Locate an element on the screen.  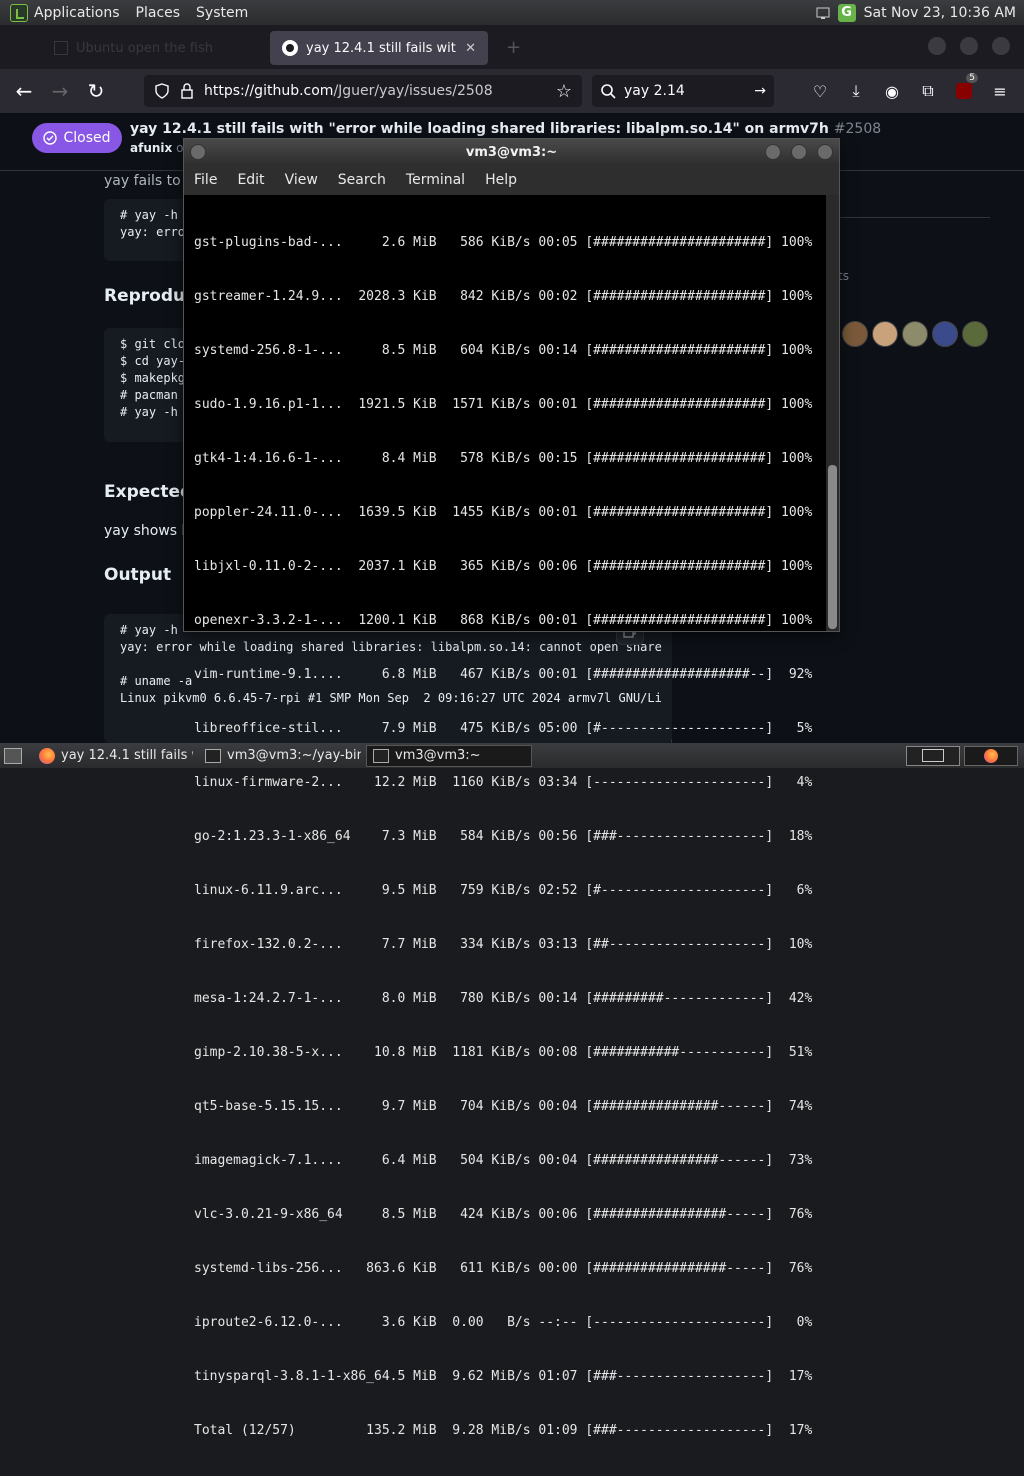
menu-file: File is located at coordinates (205, 180).